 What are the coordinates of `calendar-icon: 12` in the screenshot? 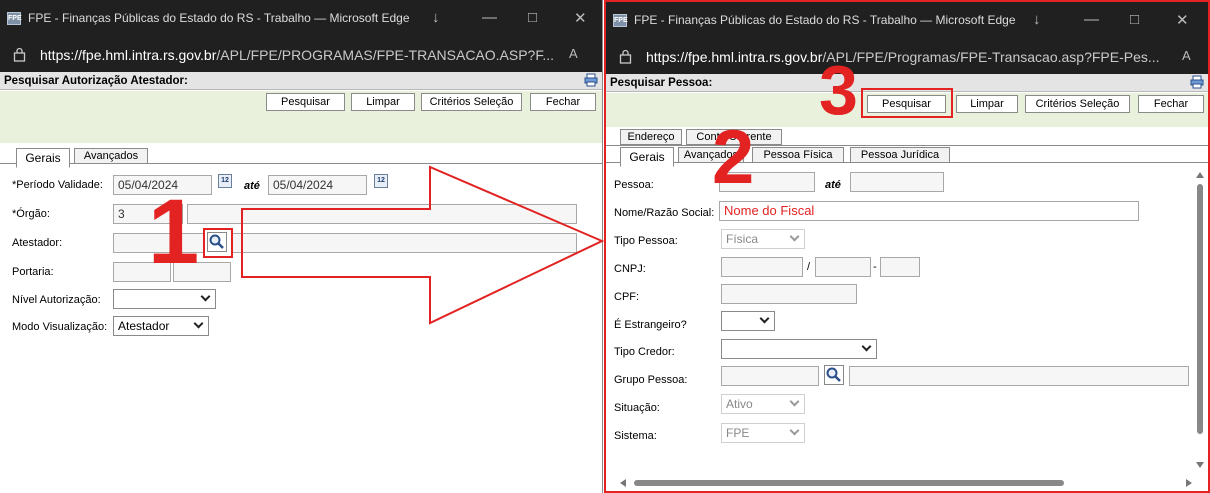 It's located at (225, 181).